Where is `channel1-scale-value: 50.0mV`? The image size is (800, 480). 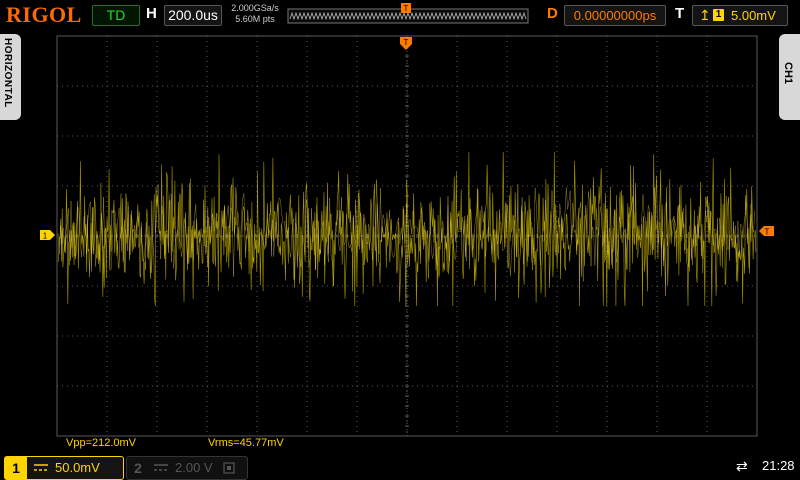 channel1-scale-value: 50.0mV is located at coordinates (77, 467).